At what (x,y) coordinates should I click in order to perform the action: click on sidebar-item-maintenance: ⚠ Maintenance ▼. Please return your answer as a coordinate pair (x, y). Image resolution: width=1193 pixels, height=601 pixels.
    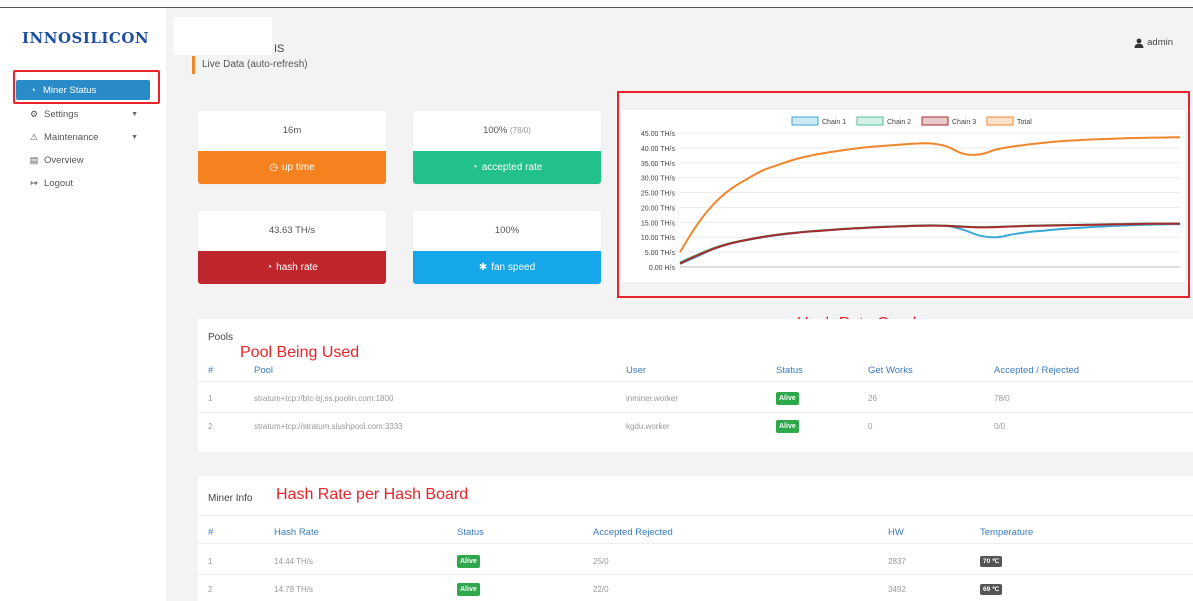
    Looking at the image, I should click on (83, 137).